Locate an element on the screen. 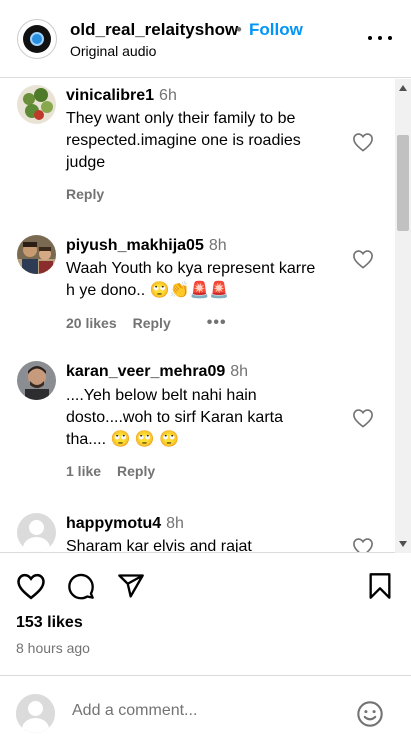  comment-options-icon: ••• is located at coordinates (217, 323).